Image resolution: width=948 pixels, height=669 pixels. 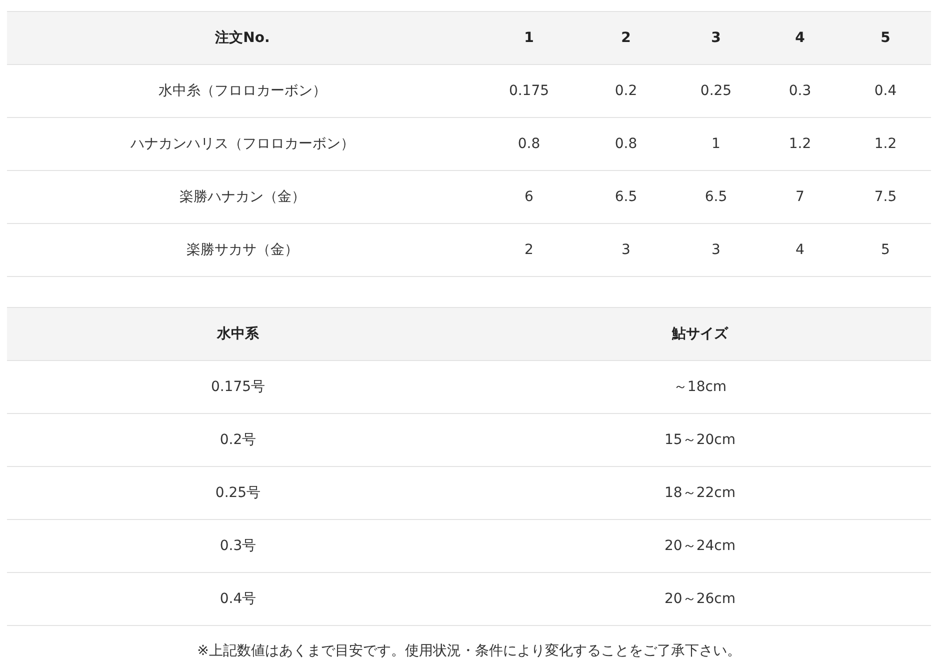 What do you see at coordinates (529, 197) in the screenshot?
I see `table-cell: 6` at bounding box center [529, 197].